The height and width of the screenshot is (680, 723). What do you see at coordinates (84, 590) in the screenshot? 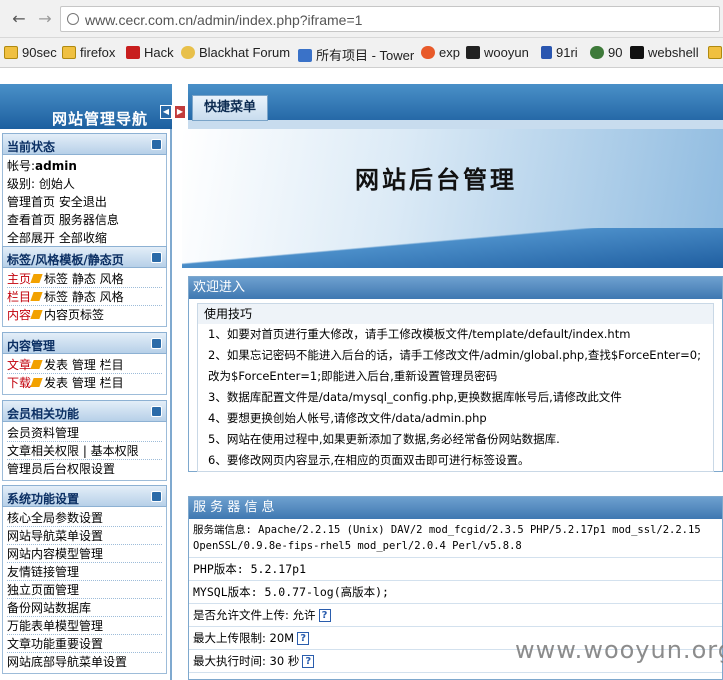
I see `list-item: 独立页面管理` at bounding box center [84, 590].